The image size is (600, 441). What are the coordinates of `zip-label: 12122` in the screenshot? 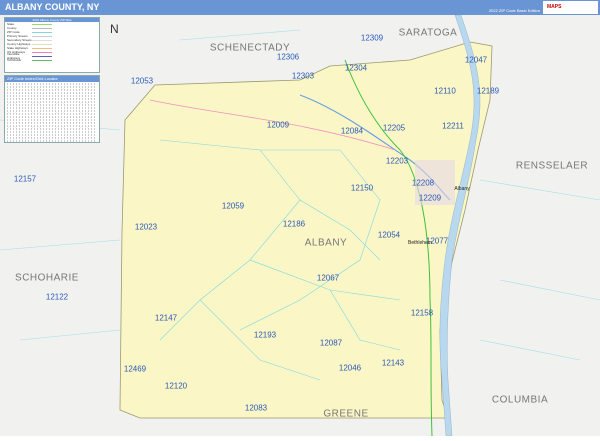 It's located at (57, 297).